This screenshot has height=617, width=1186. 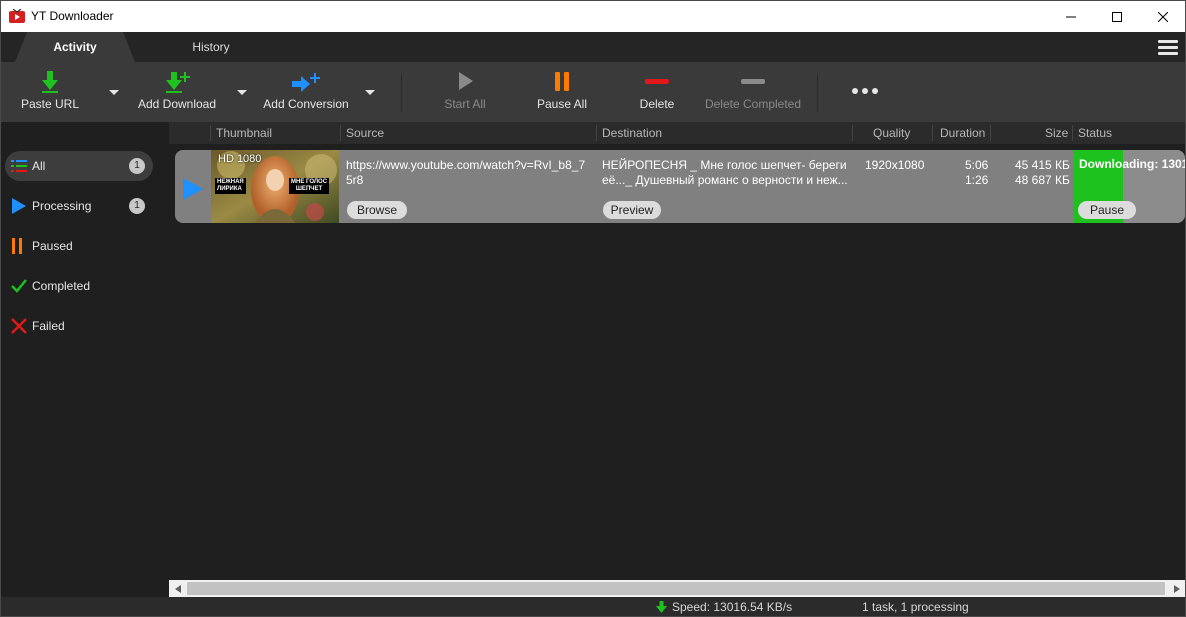 What do you see at coordinates (79, 326) in the screenshot?
I see `sidebar-item-failed: Failed` at bounding box center [79, 326].